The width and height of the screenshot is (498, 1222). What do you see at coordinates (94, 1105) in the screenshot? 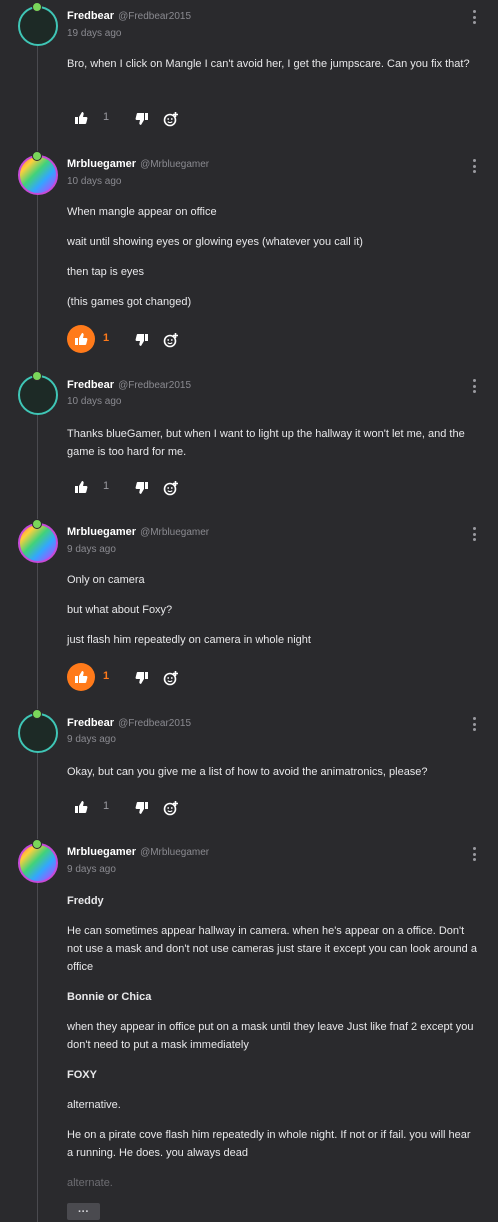
I see `comment-text: alternative.` at bounding box center [94, 1105].